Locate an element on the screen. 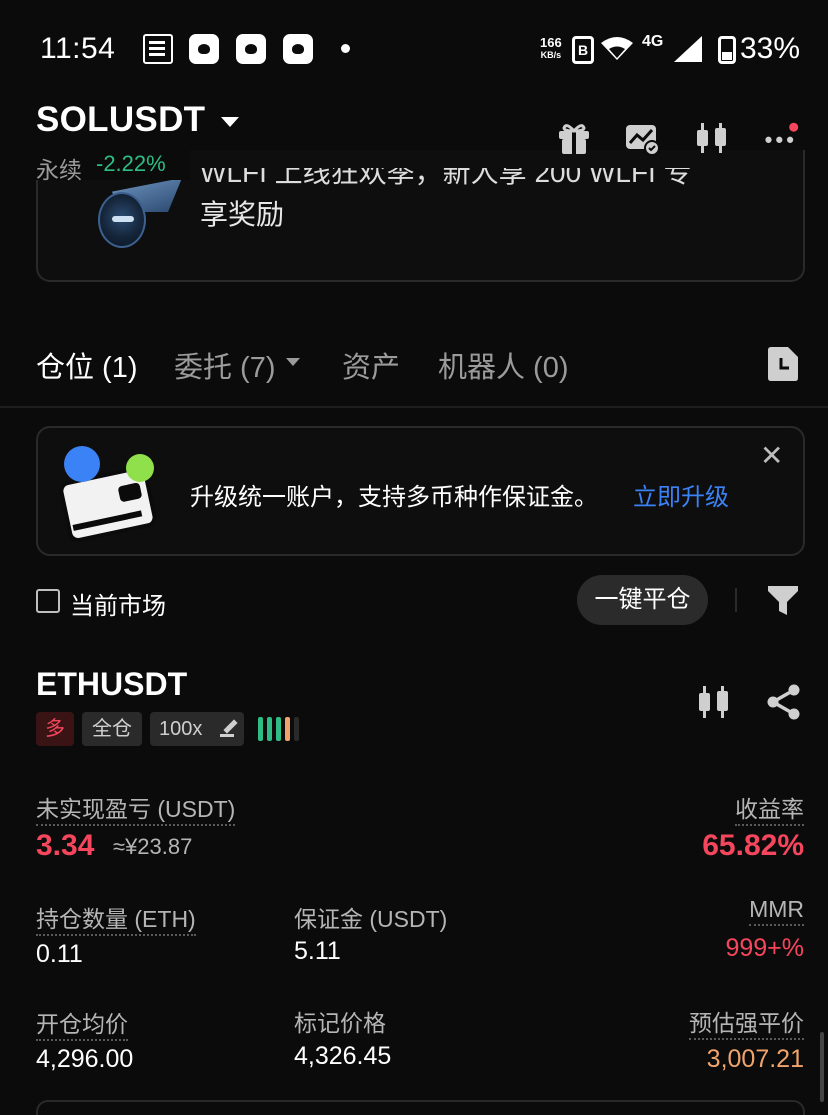 The height and width of the screenshot is (1115, 828). scrollbar is located at coordinates (822, 1067).